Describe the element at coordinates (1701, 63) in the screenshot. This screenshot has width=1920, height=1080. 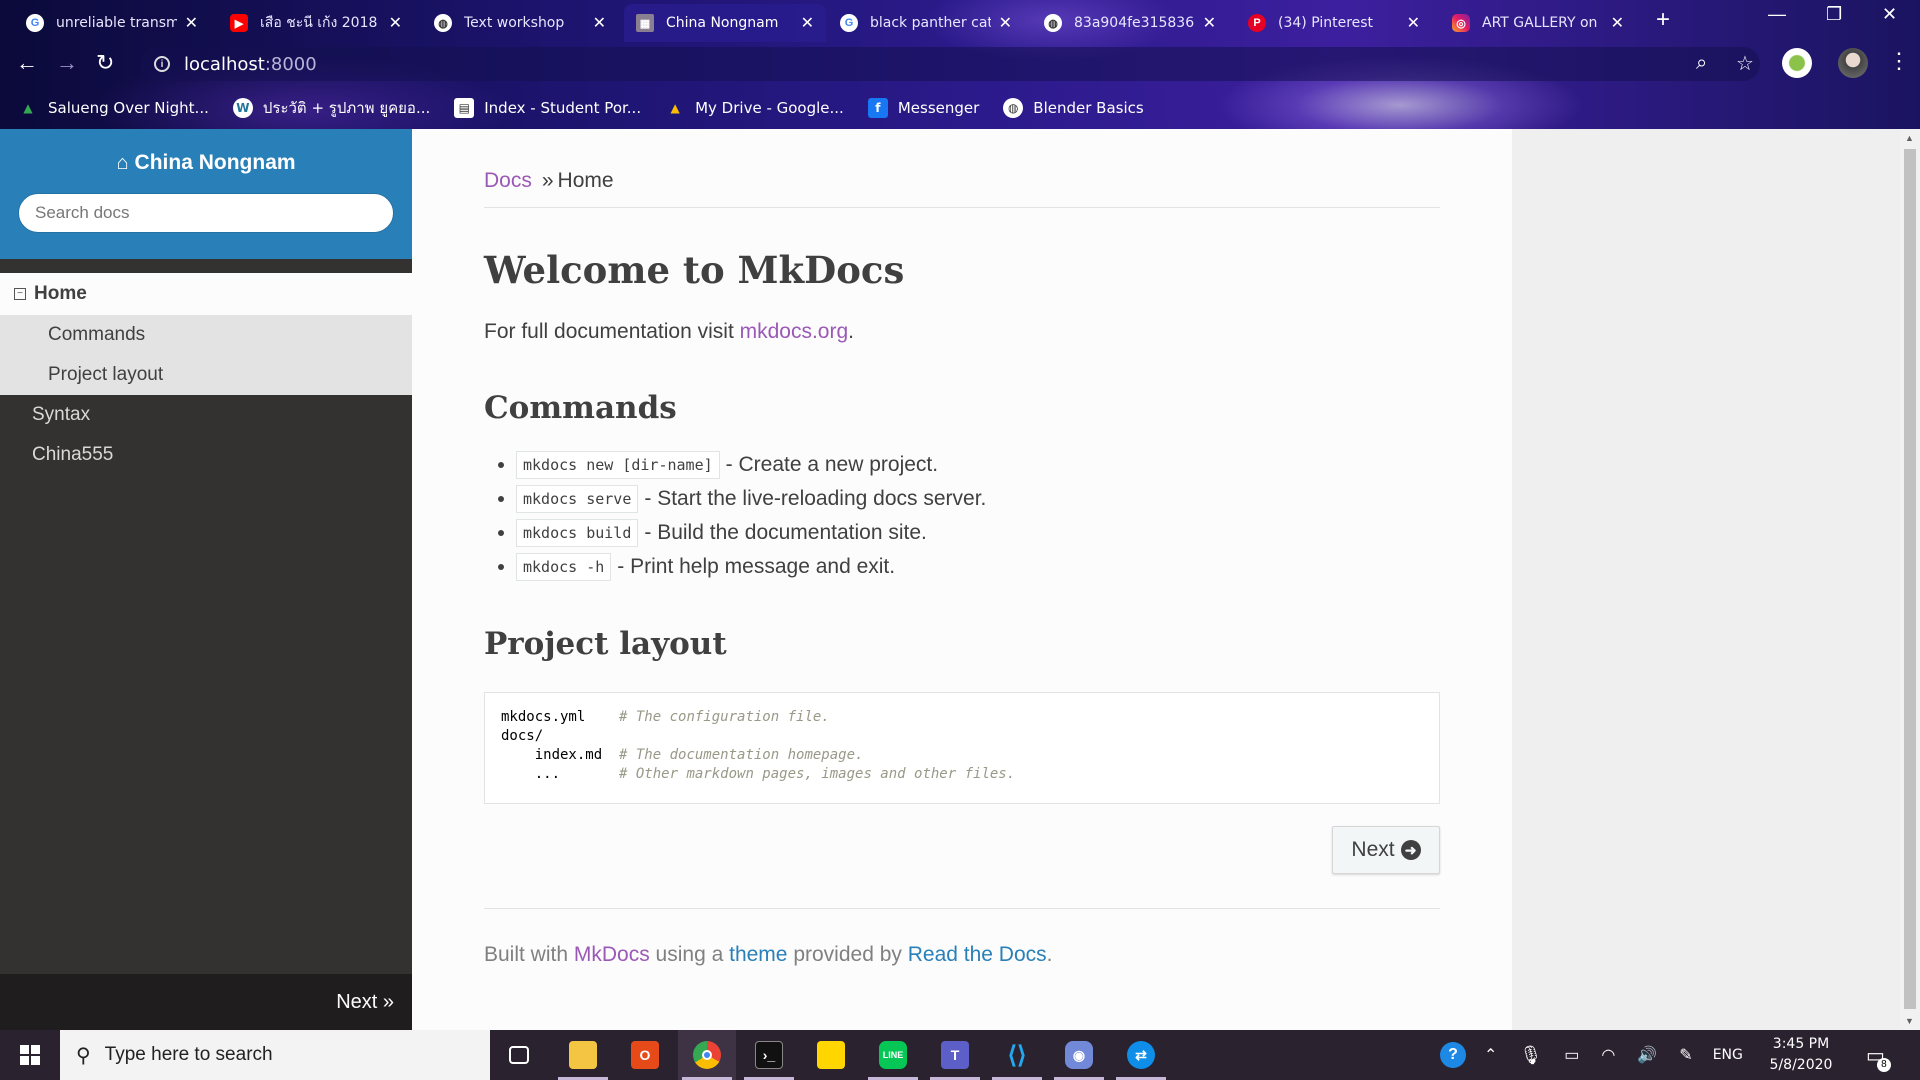
I see `zoom-icon: ⌕` at that location.